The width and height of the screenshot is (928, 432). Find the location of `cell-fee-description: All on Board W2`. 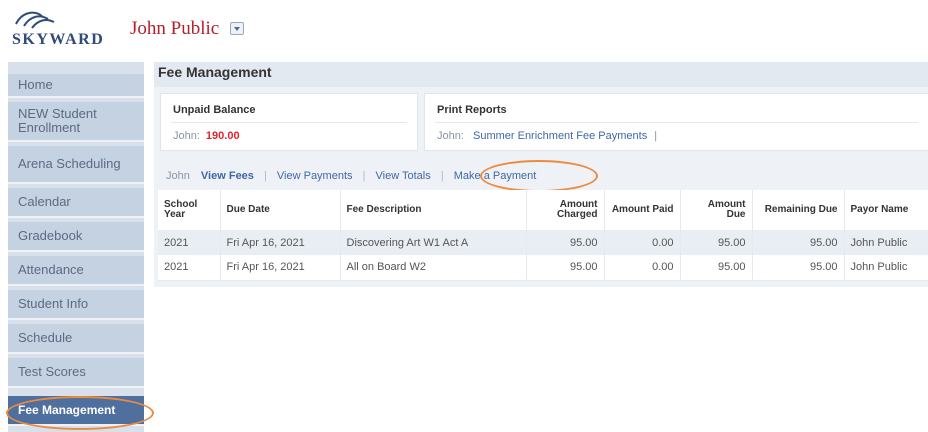

cell-fee-description: All on Board W2 is located at coordinates (433, 268).